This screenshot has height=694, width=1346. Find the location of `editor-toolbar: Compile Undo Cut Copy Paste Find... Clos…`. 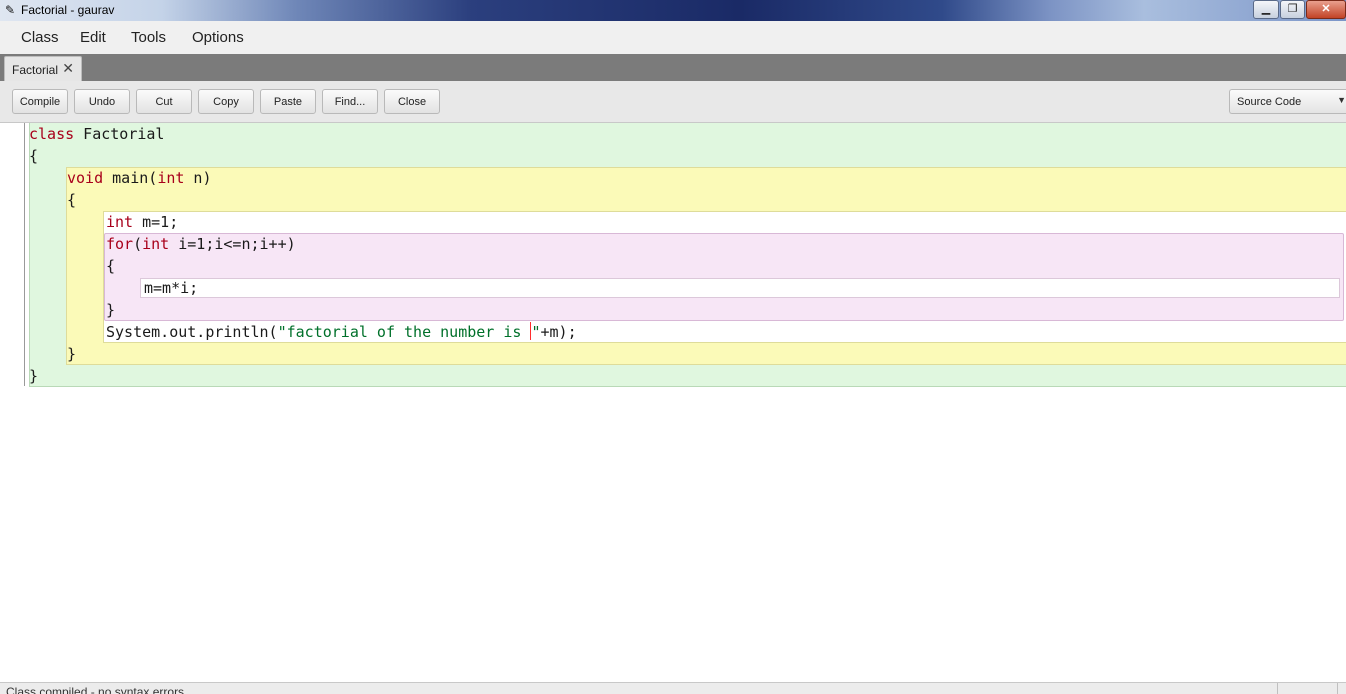

editor-toolbar: Compile Undo Cut Copy Paste Find... Clos… is located at coordinates (673, 102).